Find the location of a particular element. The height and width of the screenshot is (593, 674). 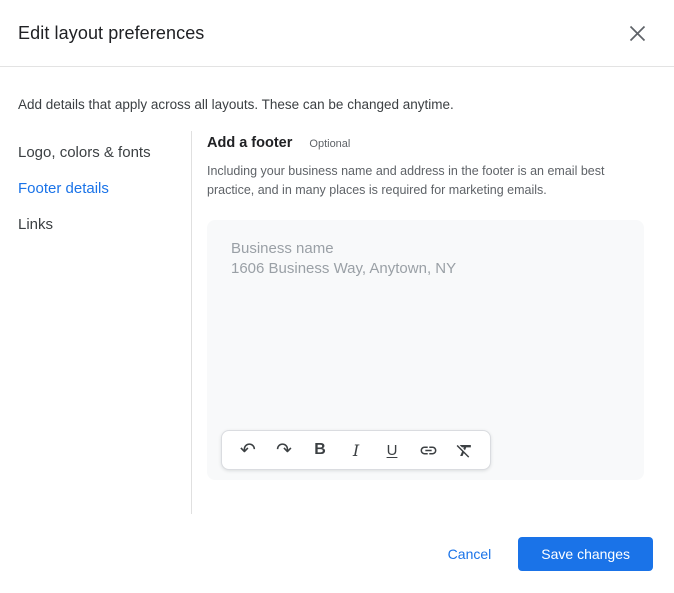

save-changes-button: Save changes is located at coordinates (585, 554).